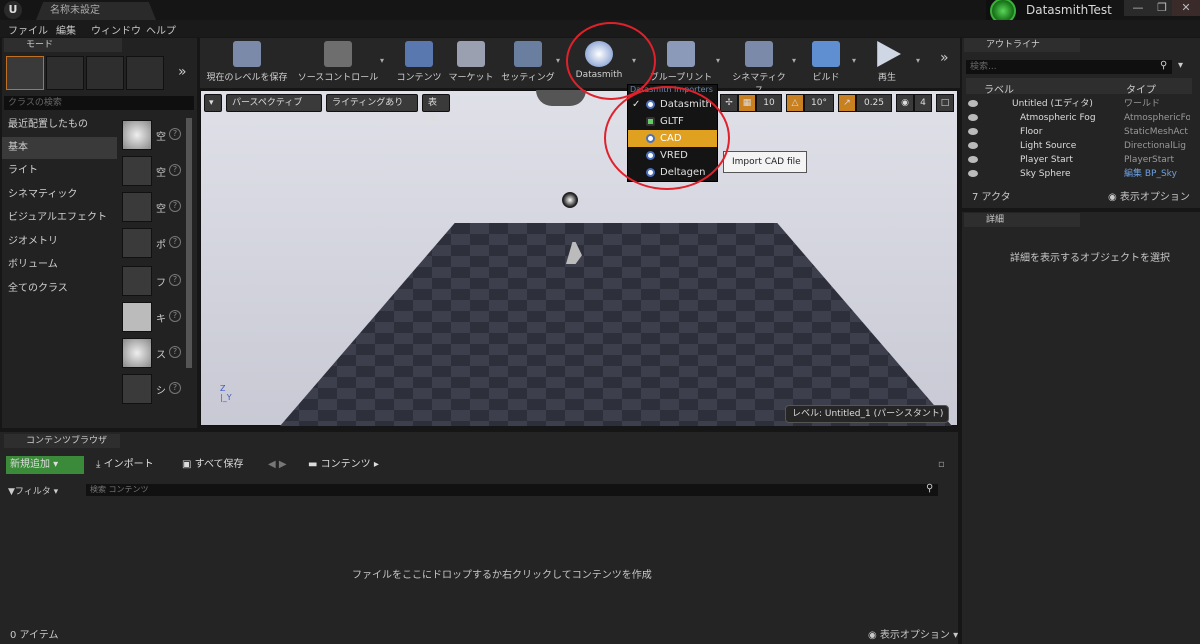 This screenshot has width=1200, height=644. Describe the element at coordinates (66, 29) in the screenshot. I see `menu-edit: 編集` at that location.